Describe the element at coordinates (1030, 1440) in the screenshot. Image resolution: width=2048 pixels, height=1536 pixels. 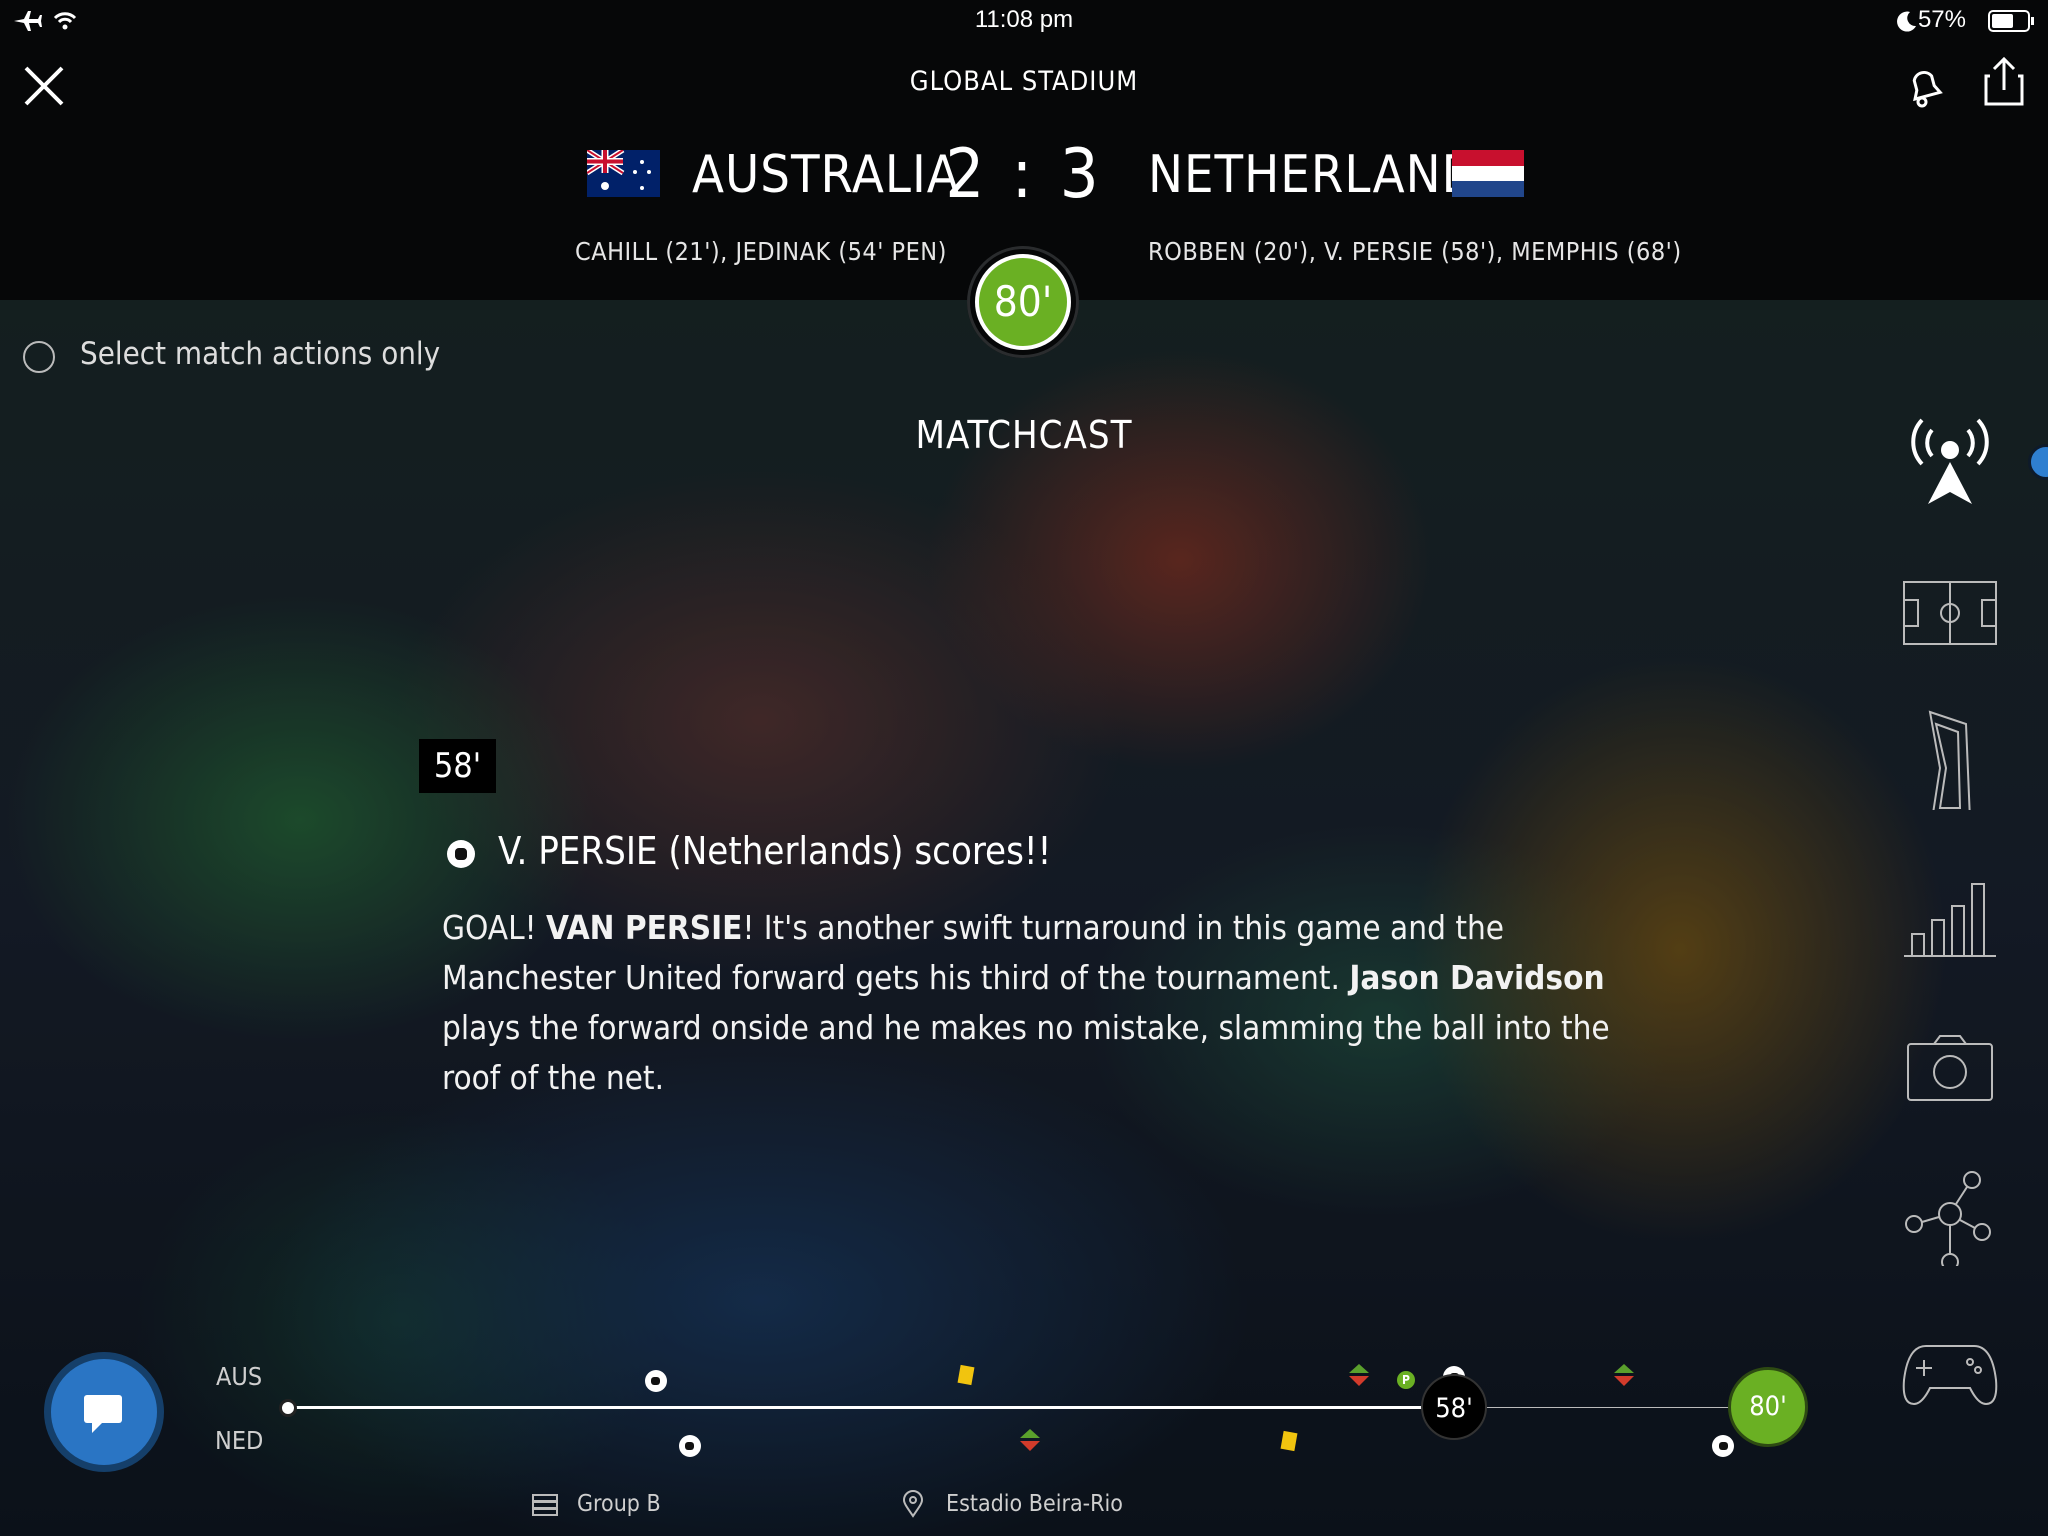
I see `ned-substitution-event` at that location.